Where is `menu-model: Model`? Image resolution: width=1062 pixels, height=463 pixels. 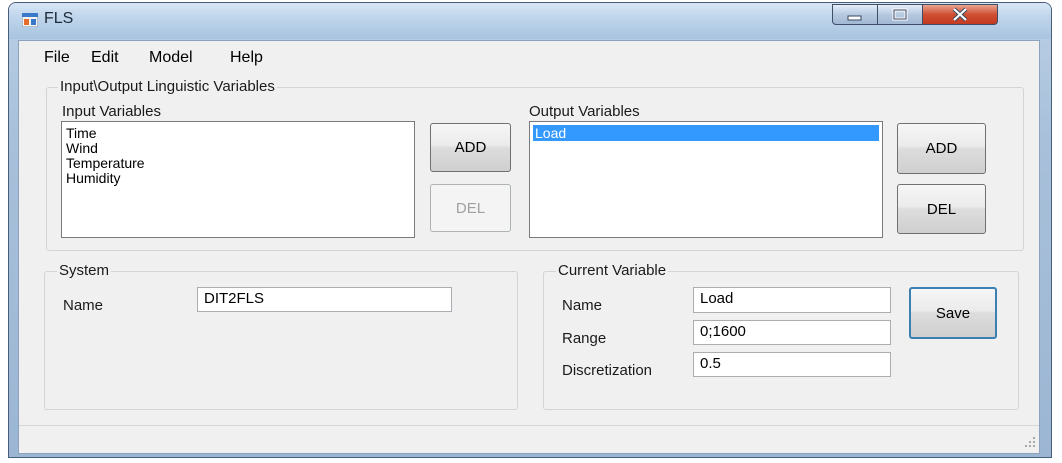 menu-model: Model is located at coordinates (171, 58).